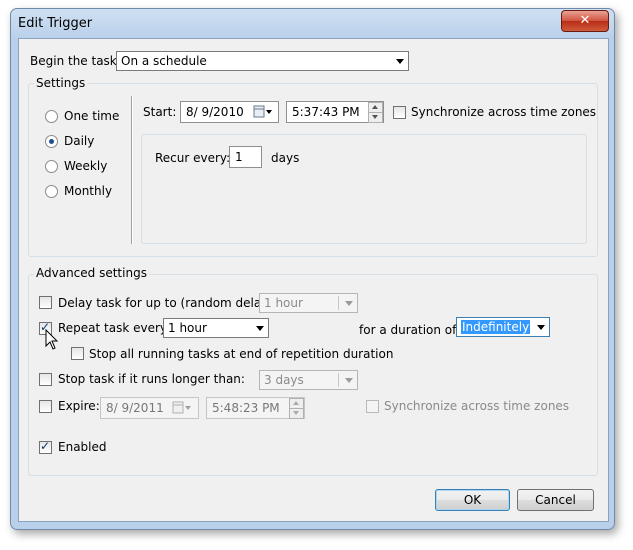 Image resolution: width=633 pixels, height=550 pixels. What do you see at coordinates (45, 379) in the screenshot?
I see `stop-longer-checkbox` at bounding box center [45, 379].